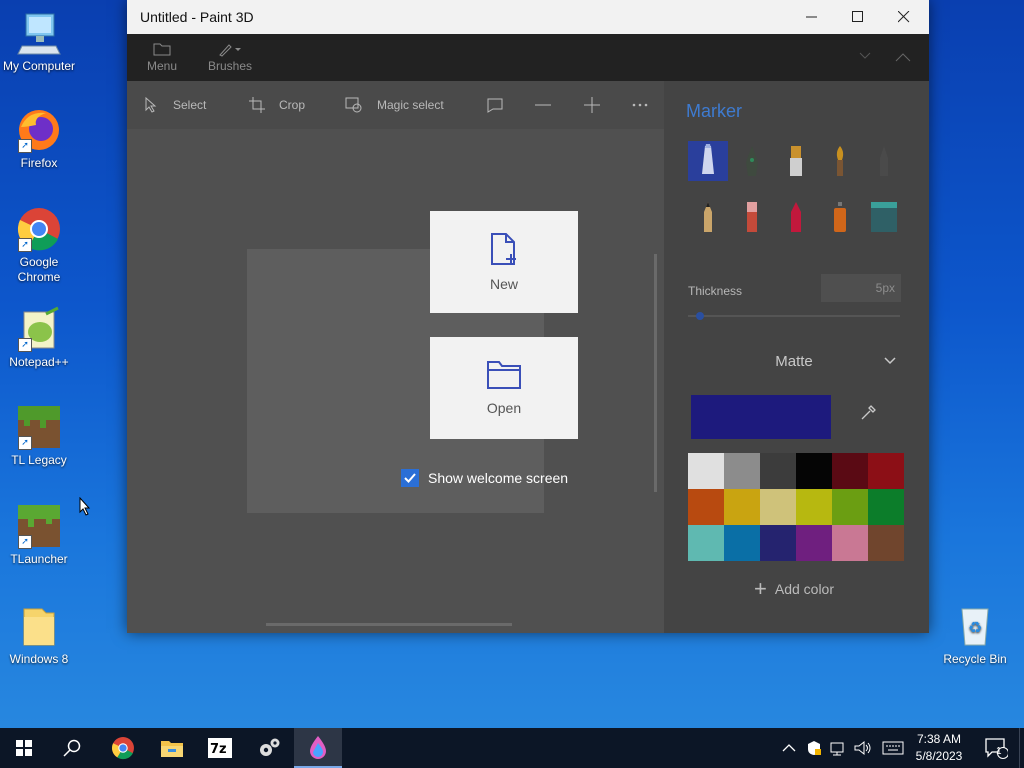 The image size is (1024, 768). Describe the element at coordinates (72, 748) in the screenshot. I see `search-button` at that location.